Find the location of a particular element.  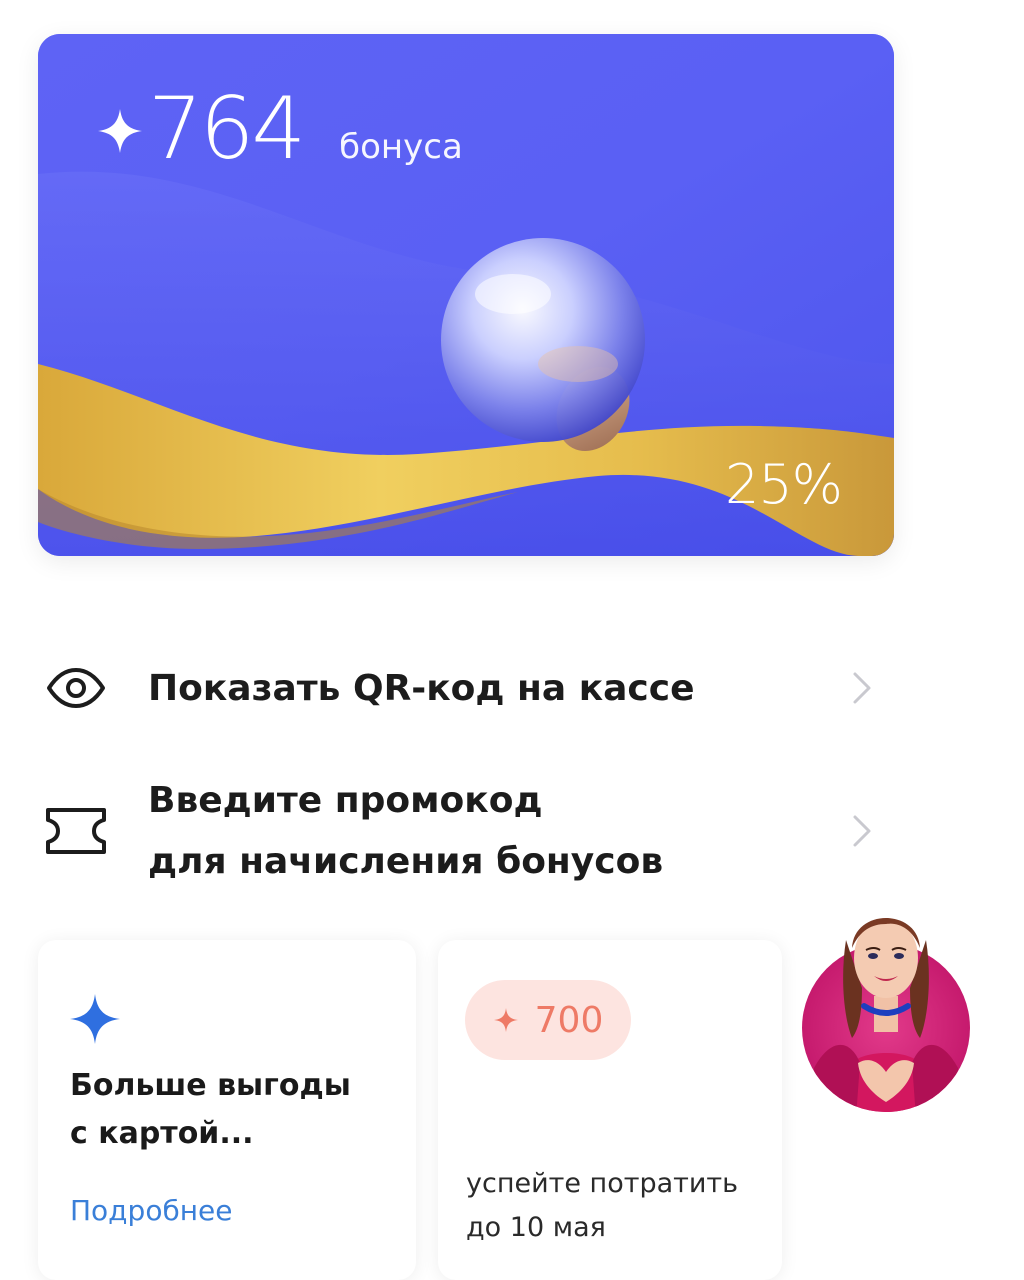

bonus-balance: 764 бонуса is located at coordinates (279, 129).